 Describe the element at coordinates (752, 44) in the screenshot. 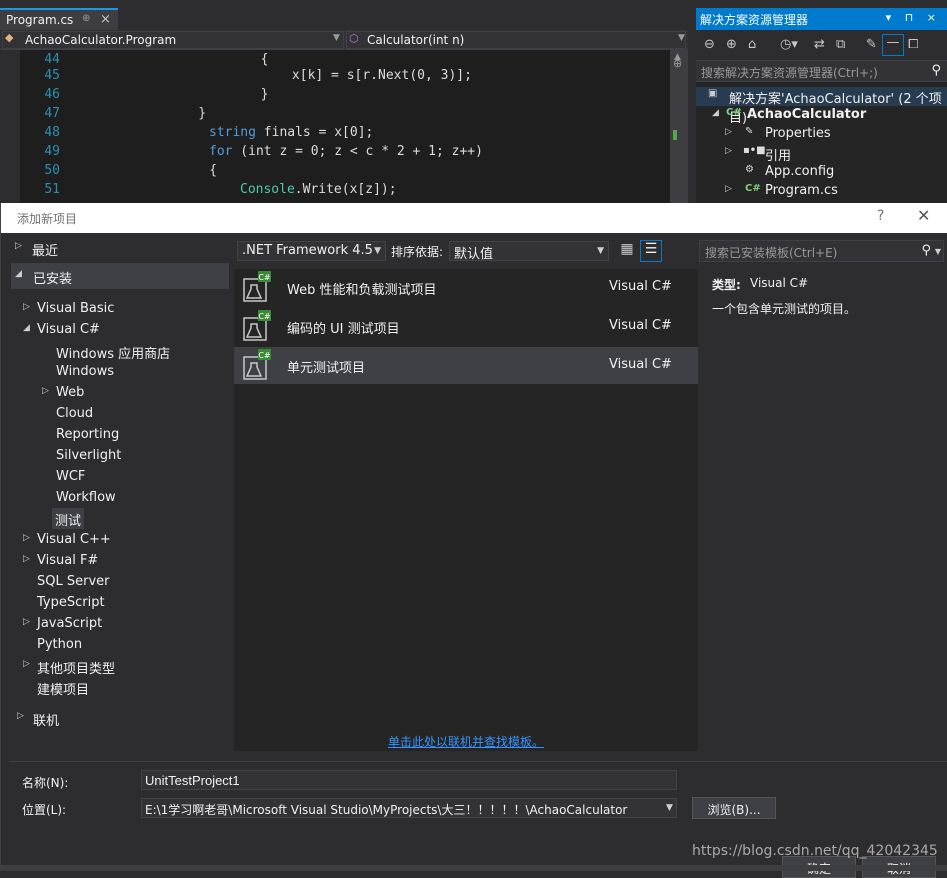

I see `home-icon: ⌂` at that location.